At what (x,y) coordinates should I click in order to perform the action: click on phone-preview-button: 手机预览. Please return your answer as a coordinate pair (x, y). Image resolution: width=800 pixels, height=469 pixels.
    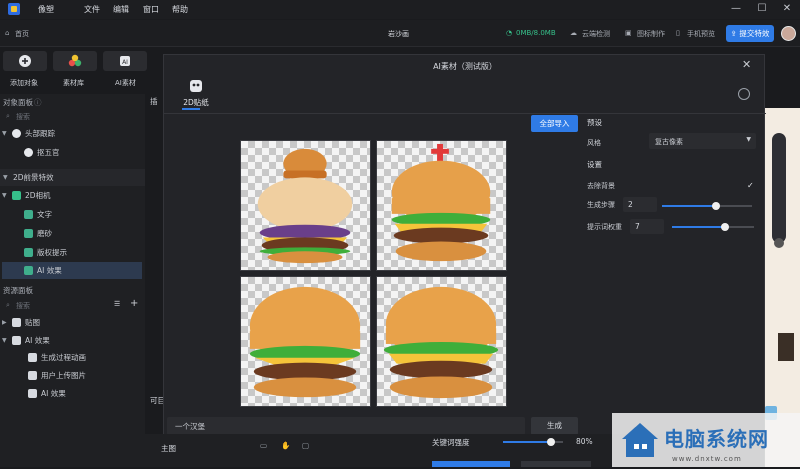
    Looking at the image, I should click on (701, 34).